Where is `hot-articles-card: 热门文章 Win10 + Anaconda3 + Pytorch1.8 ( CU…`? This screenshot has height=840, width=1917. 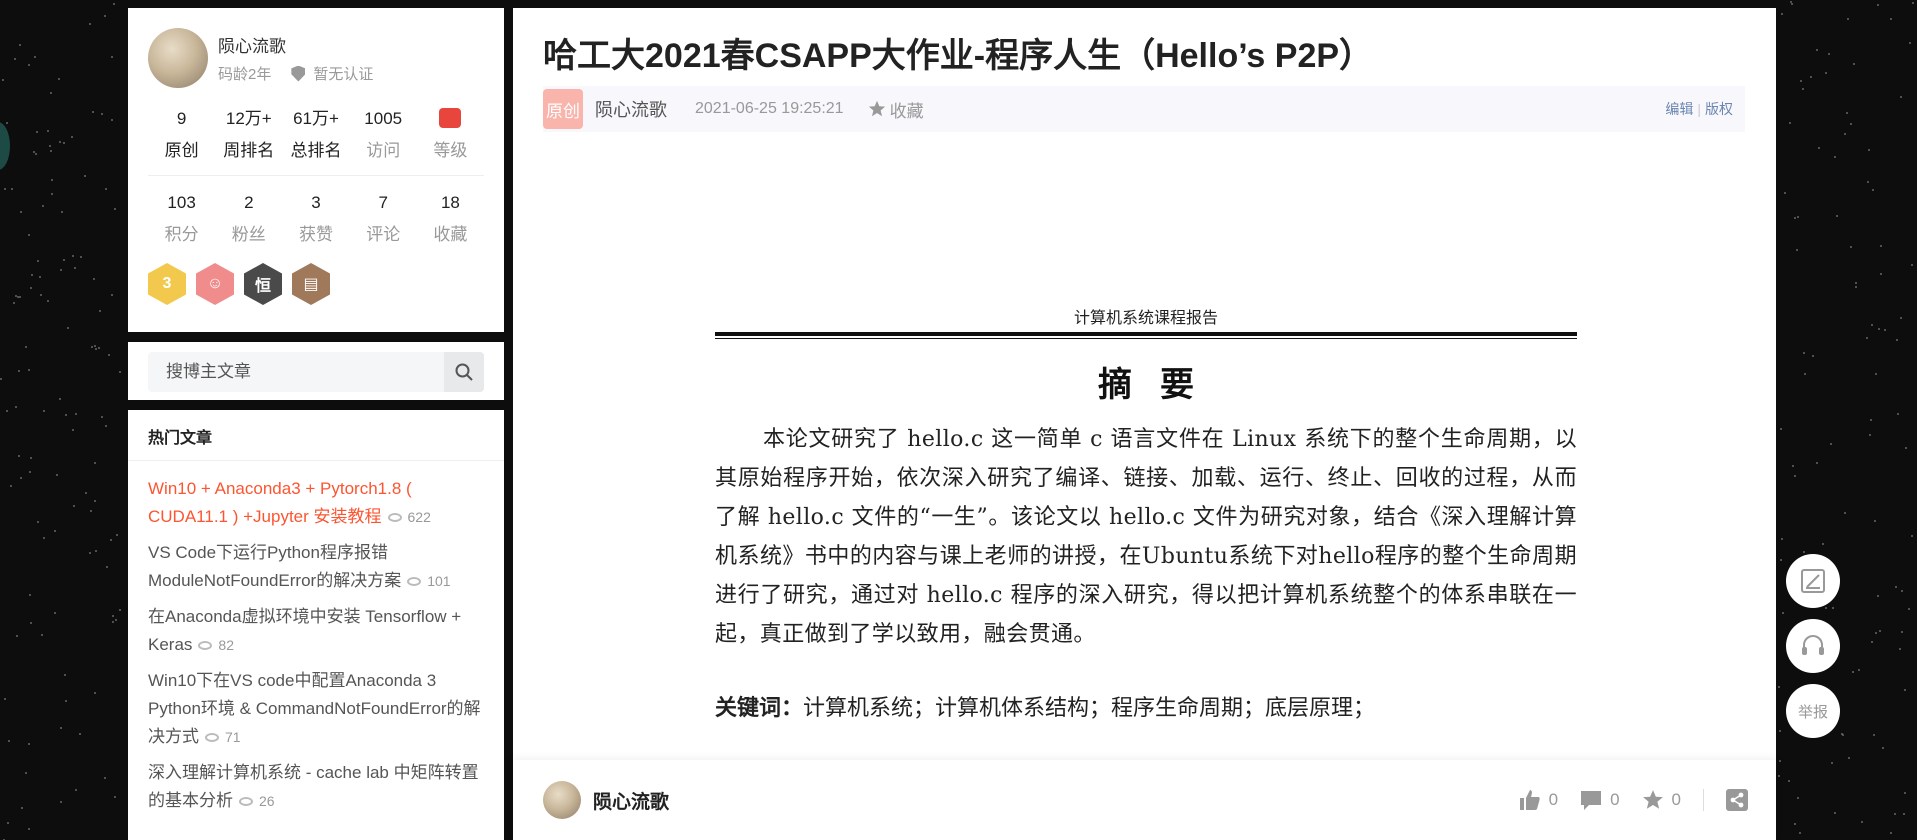 hot-articles-card: 热门文章 Win10 + Anaconda3 + Pytorch1.8 ( CU… is located at coordinates (316, 625).